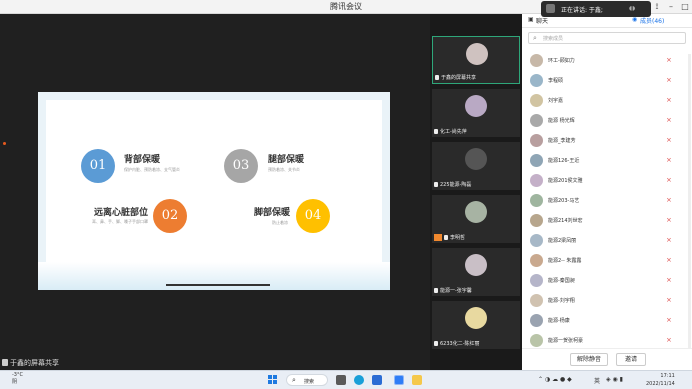 Image resolution: width=692 pixels, height=389 pixels. Describe the element at coordinates (531, 19) in the screenshot. I see `chat-icon: ▣` at that location.